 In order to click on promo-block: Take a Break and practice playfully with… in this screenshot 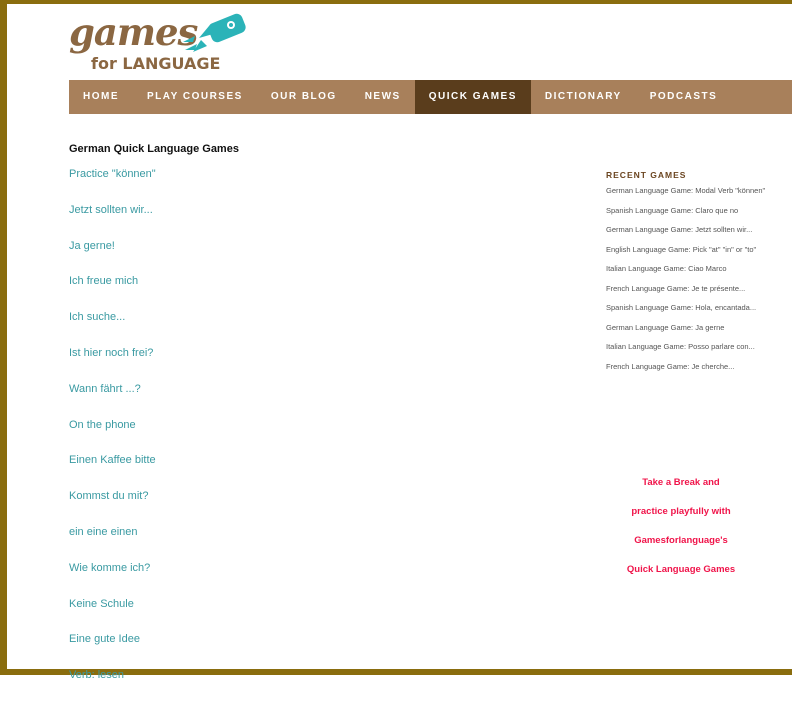, I will do `click(681, 532)`.